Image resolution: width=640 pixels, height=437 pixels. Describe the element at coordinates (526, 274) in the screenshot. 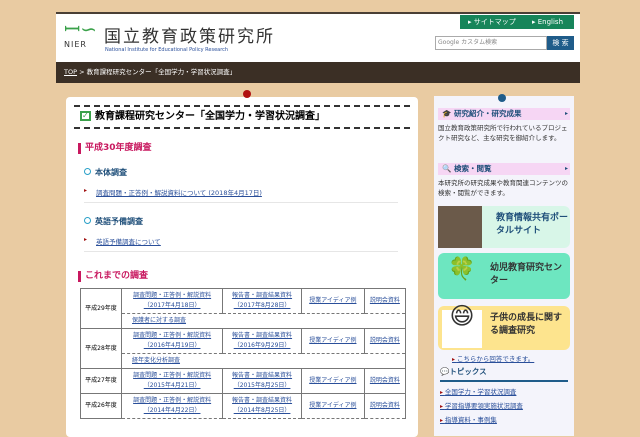

I see `early-text: 幼児教育研究センター` at that location.